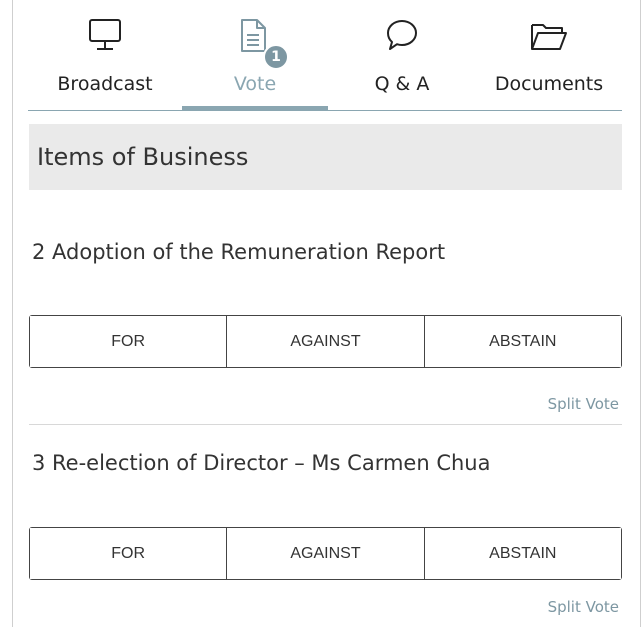 The image size is (641, 627). I want to click on monitor-icon, so click(105, 38).